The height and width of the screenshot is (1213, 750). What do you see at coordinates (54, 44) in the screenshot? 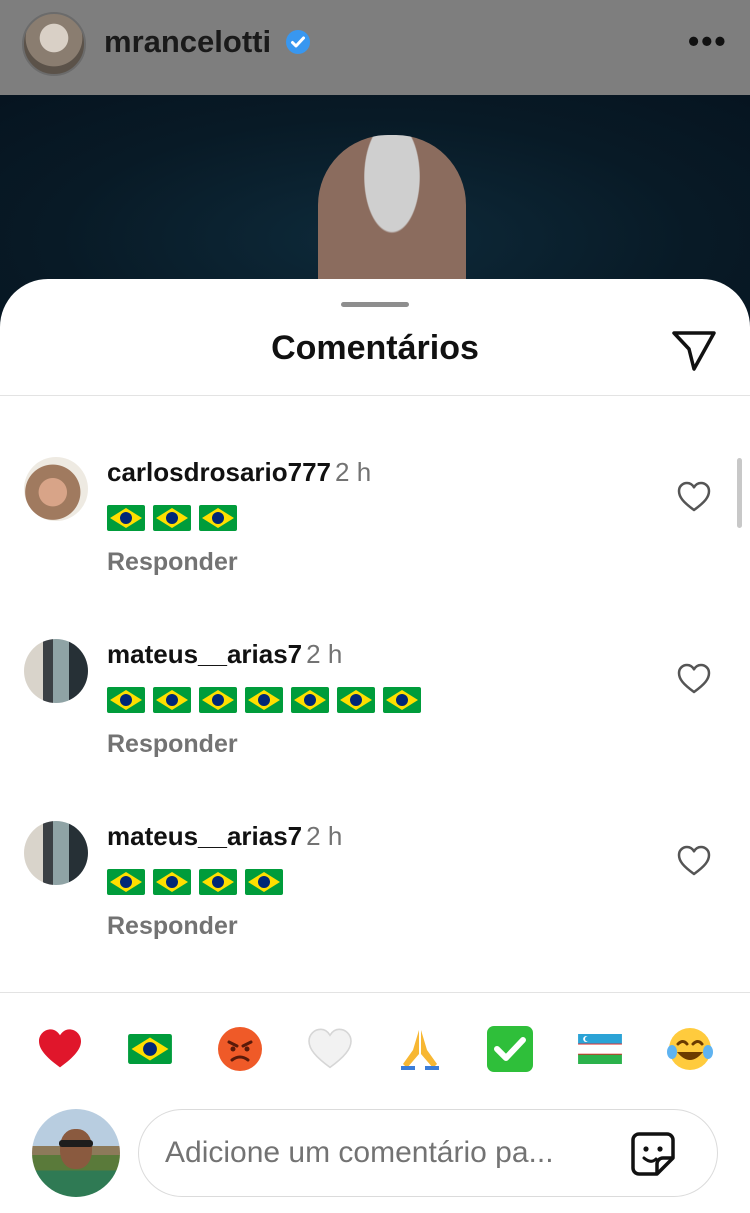
I see `post-author-avatar` at bounding box center [54, 44].